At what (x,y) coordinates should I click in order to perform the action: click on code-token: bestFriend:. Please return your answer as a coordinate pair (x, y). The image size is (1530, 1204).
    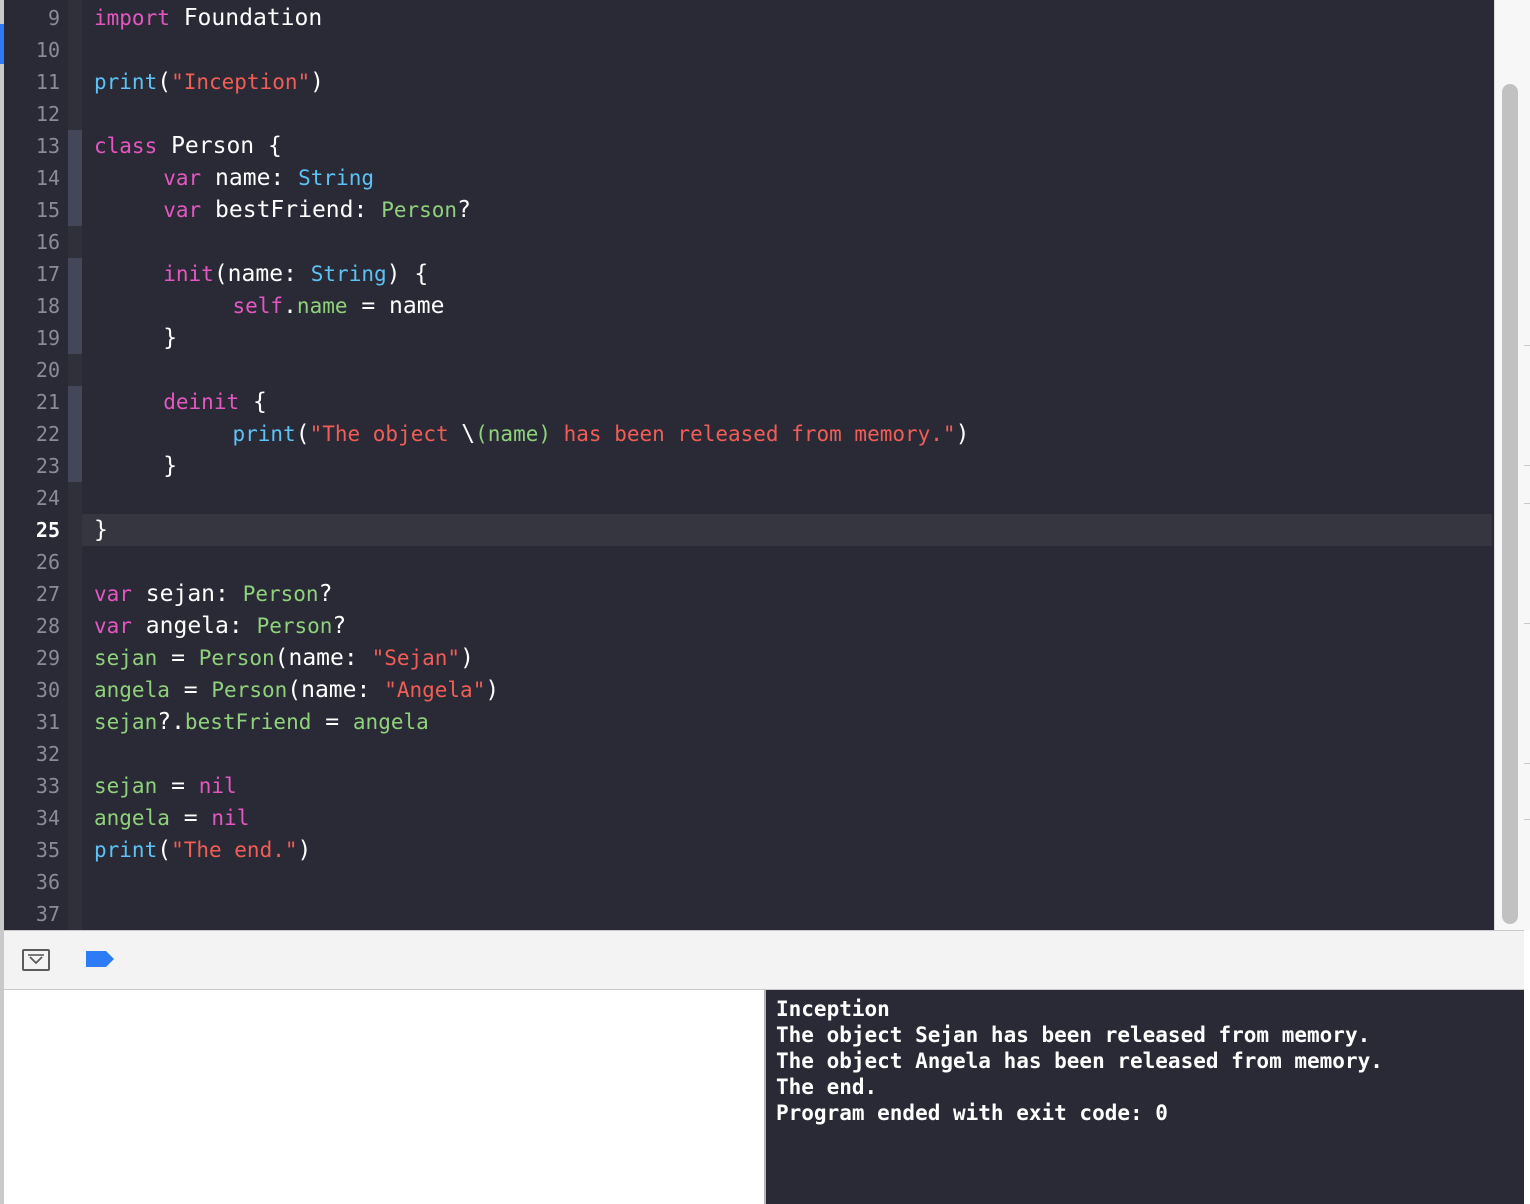
    Looking at the image, I should click on (291, 210).